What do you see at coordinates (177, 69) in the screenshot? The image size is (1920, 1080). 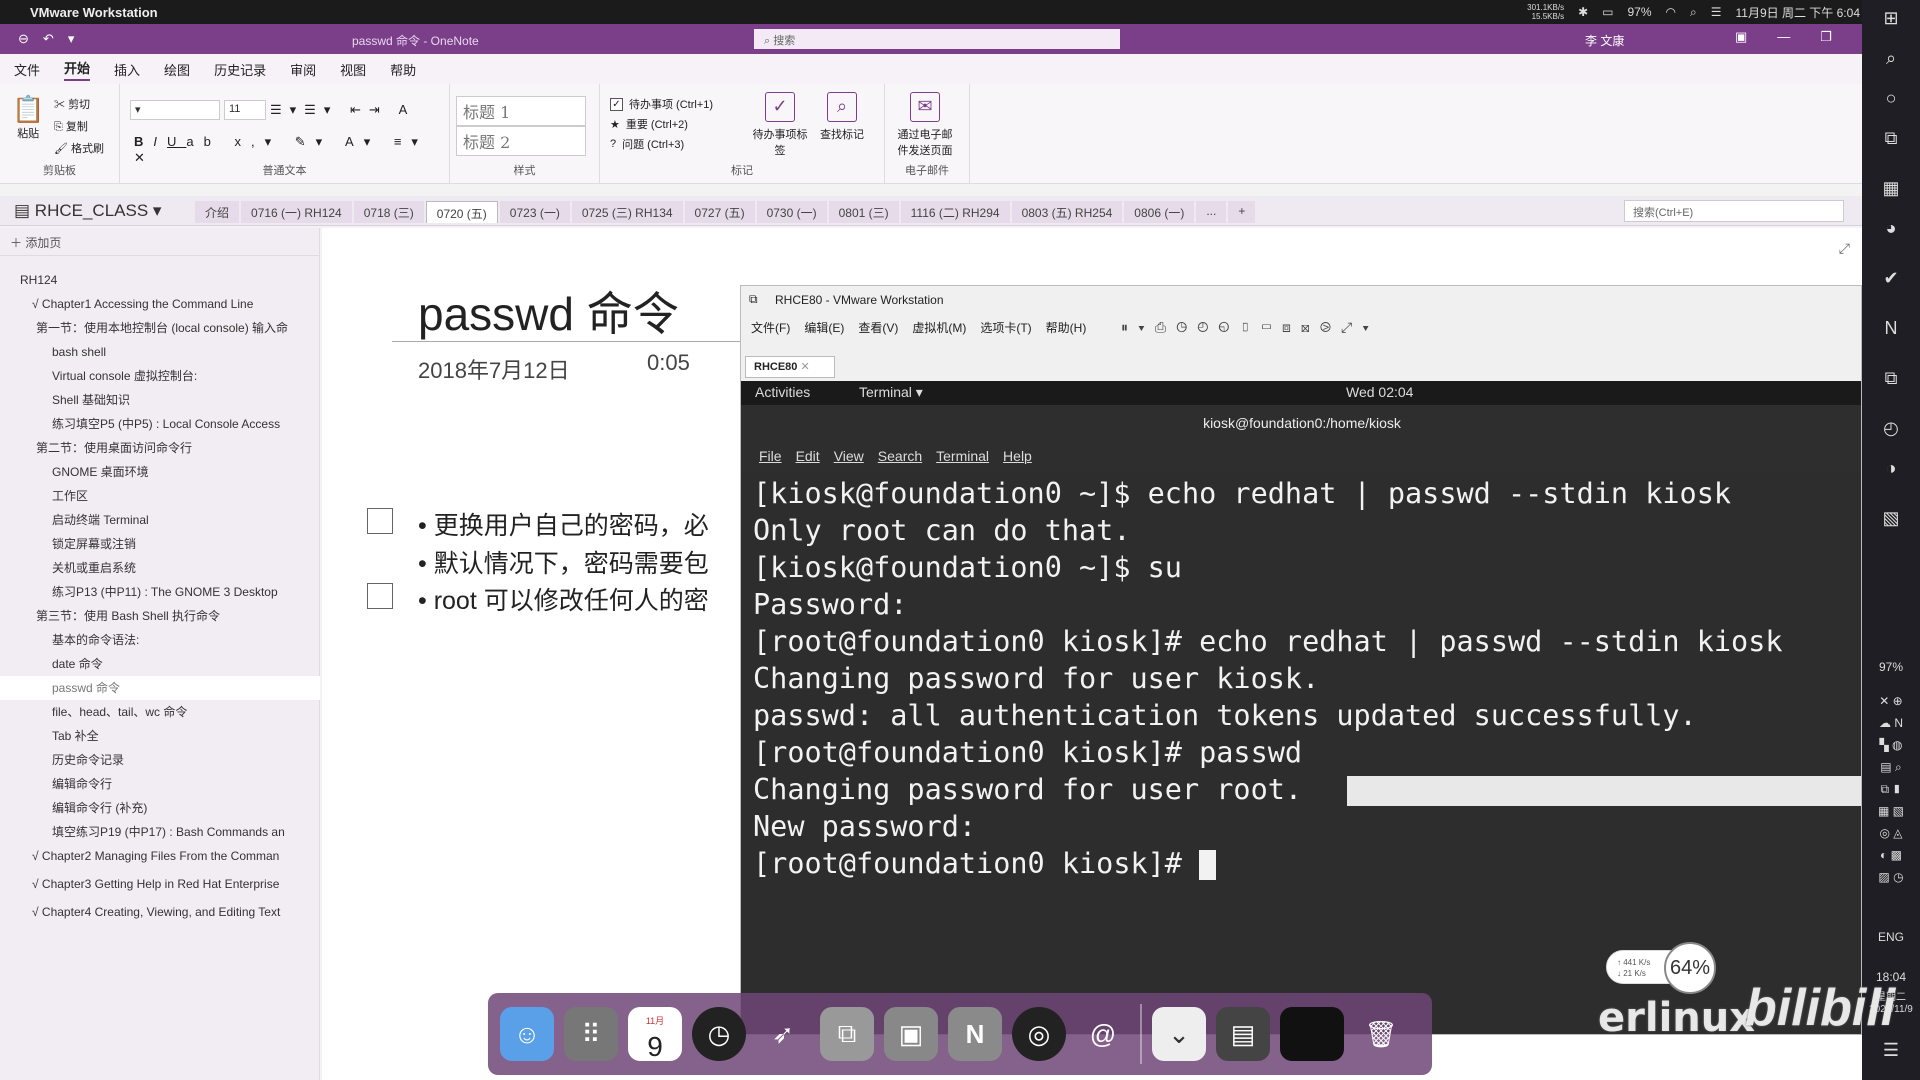 I see `tab-draw: 绘图` at bounding box center [177, 69].